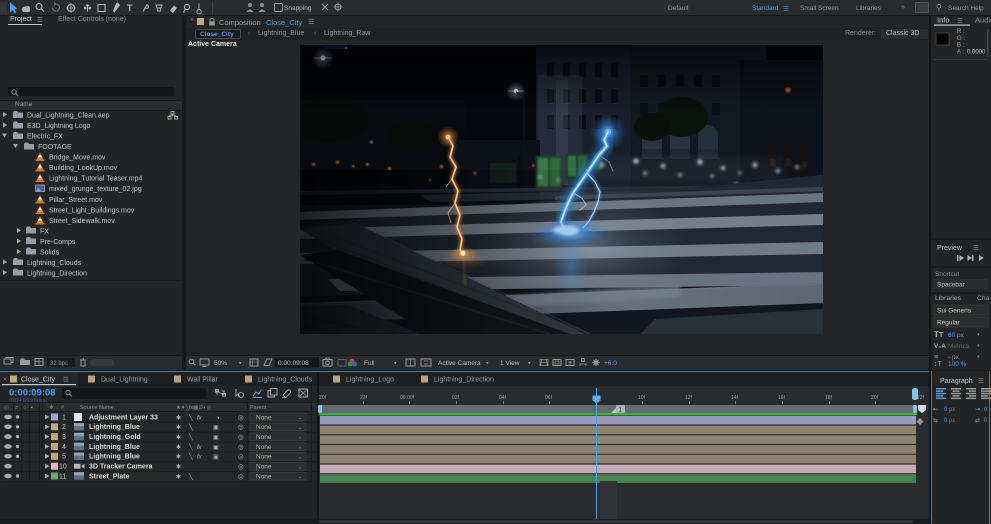 The width and height of the screenshot is (991, 524). What do you see at coordinates (44, 232) in the screenshot?
I see `svg-text: FX` at bounding box center [44, 232].